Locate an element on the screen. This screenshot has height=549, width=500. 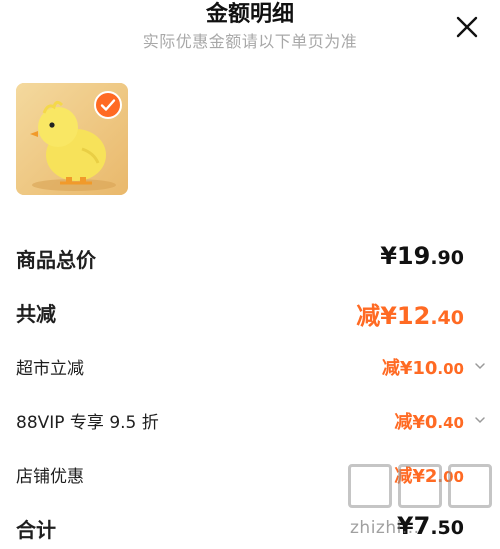
supermarket-discount-value: 减¥10.00 is located at coordinates (422, 368).